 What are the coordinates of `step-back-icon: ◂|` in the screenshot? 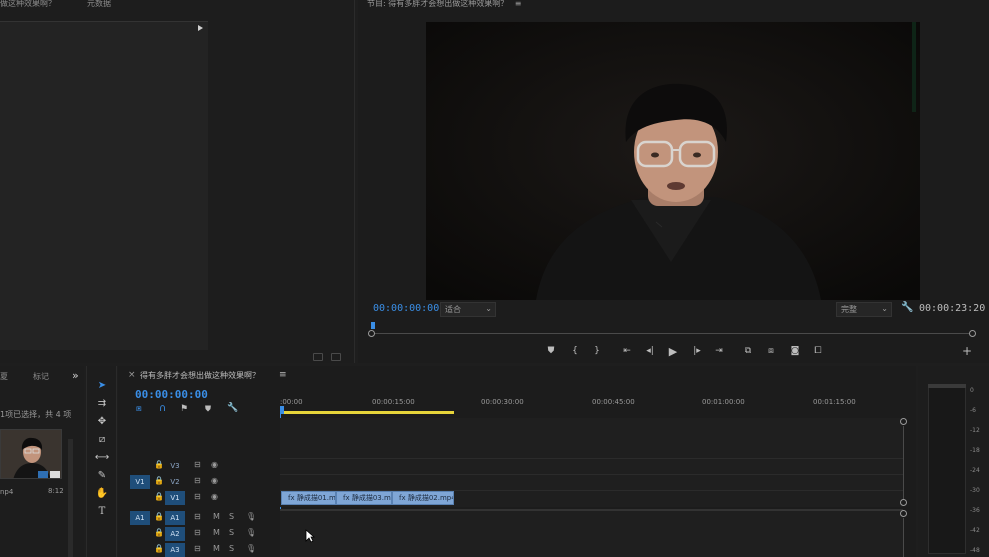 It's located at (650, 351).